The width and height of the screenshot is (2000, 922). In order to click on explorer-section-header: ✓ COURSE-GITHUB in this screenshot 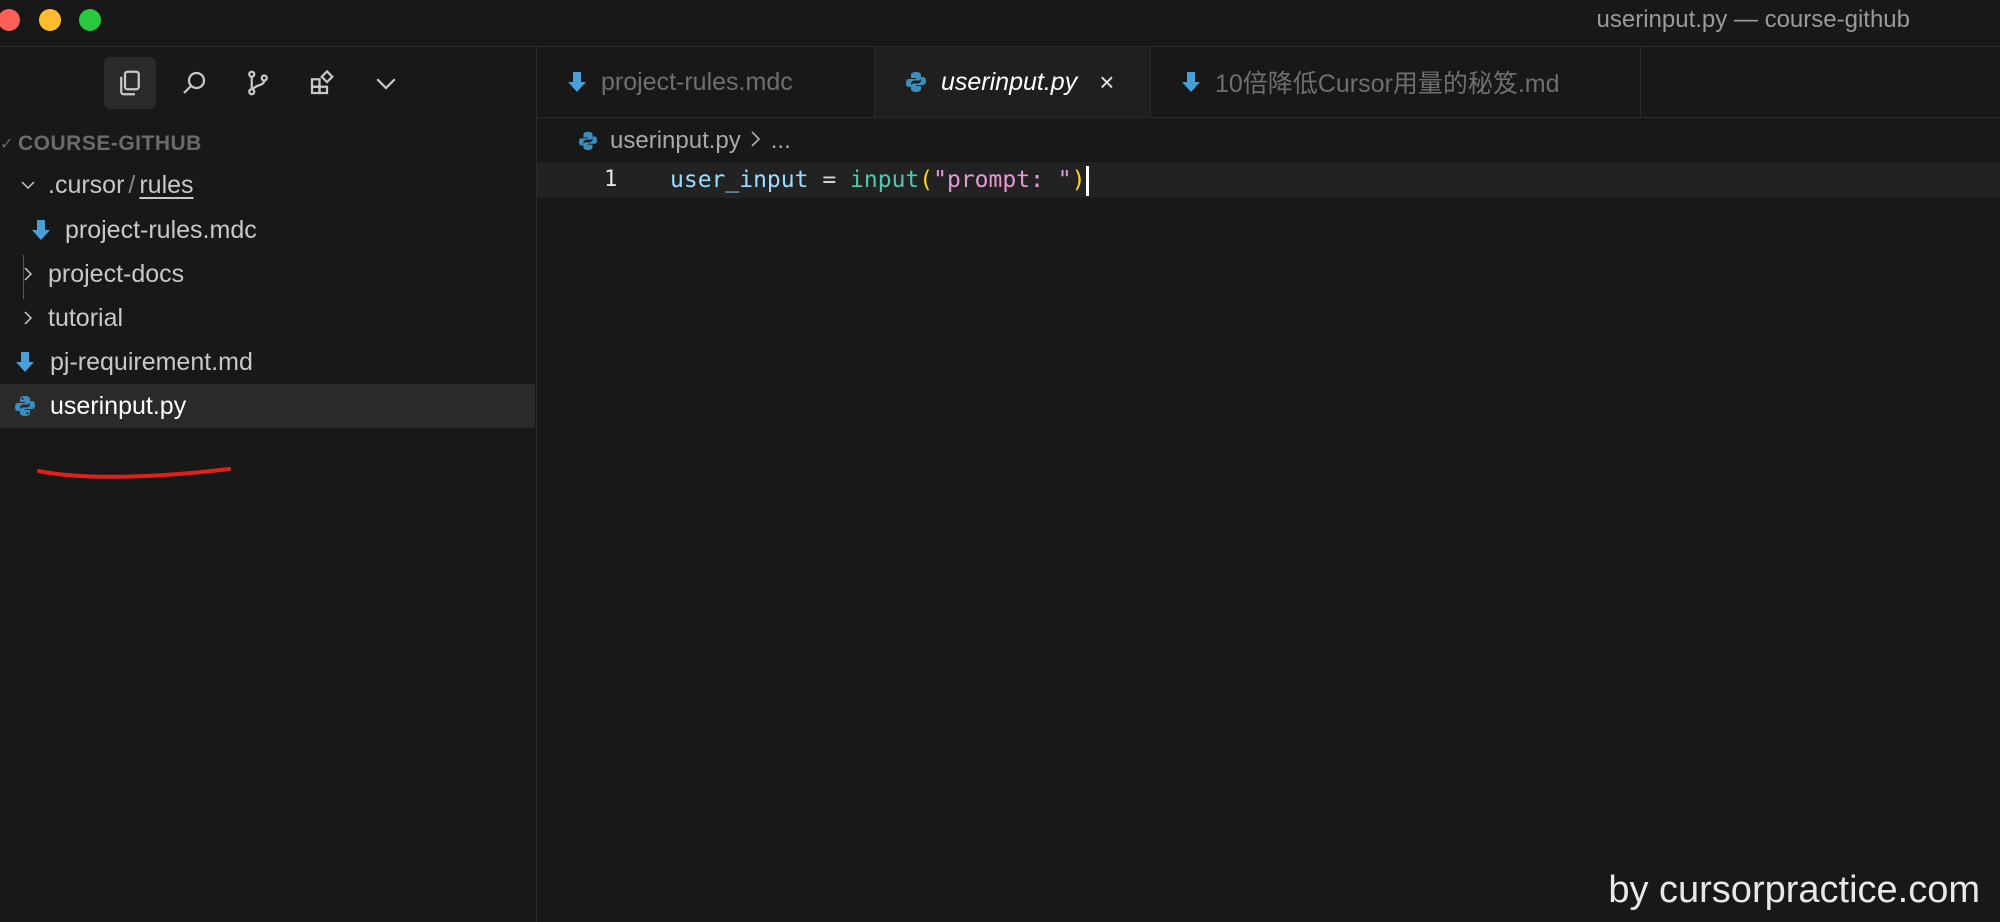, I will do `click(101, 144)`.